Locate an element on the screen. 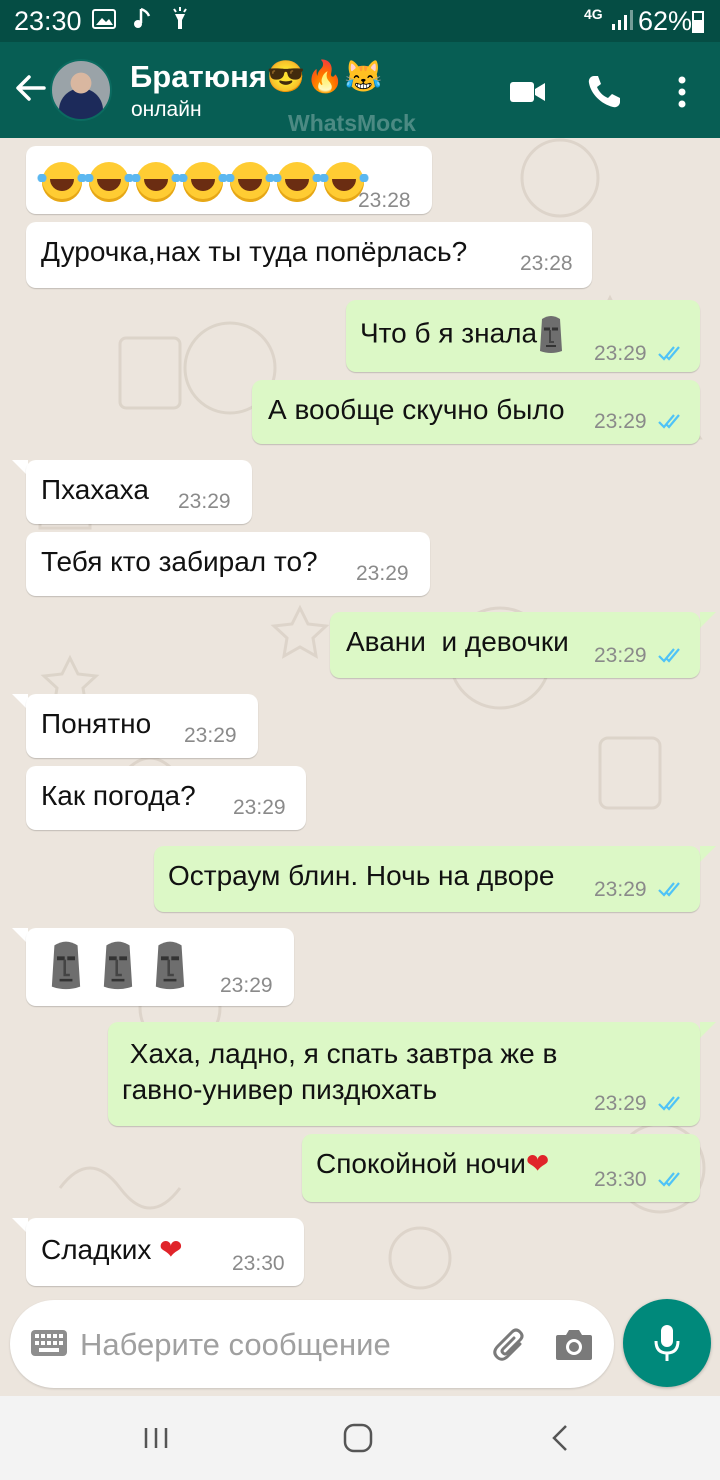  message-text: Как погода? is located at coordinates (118, 795).